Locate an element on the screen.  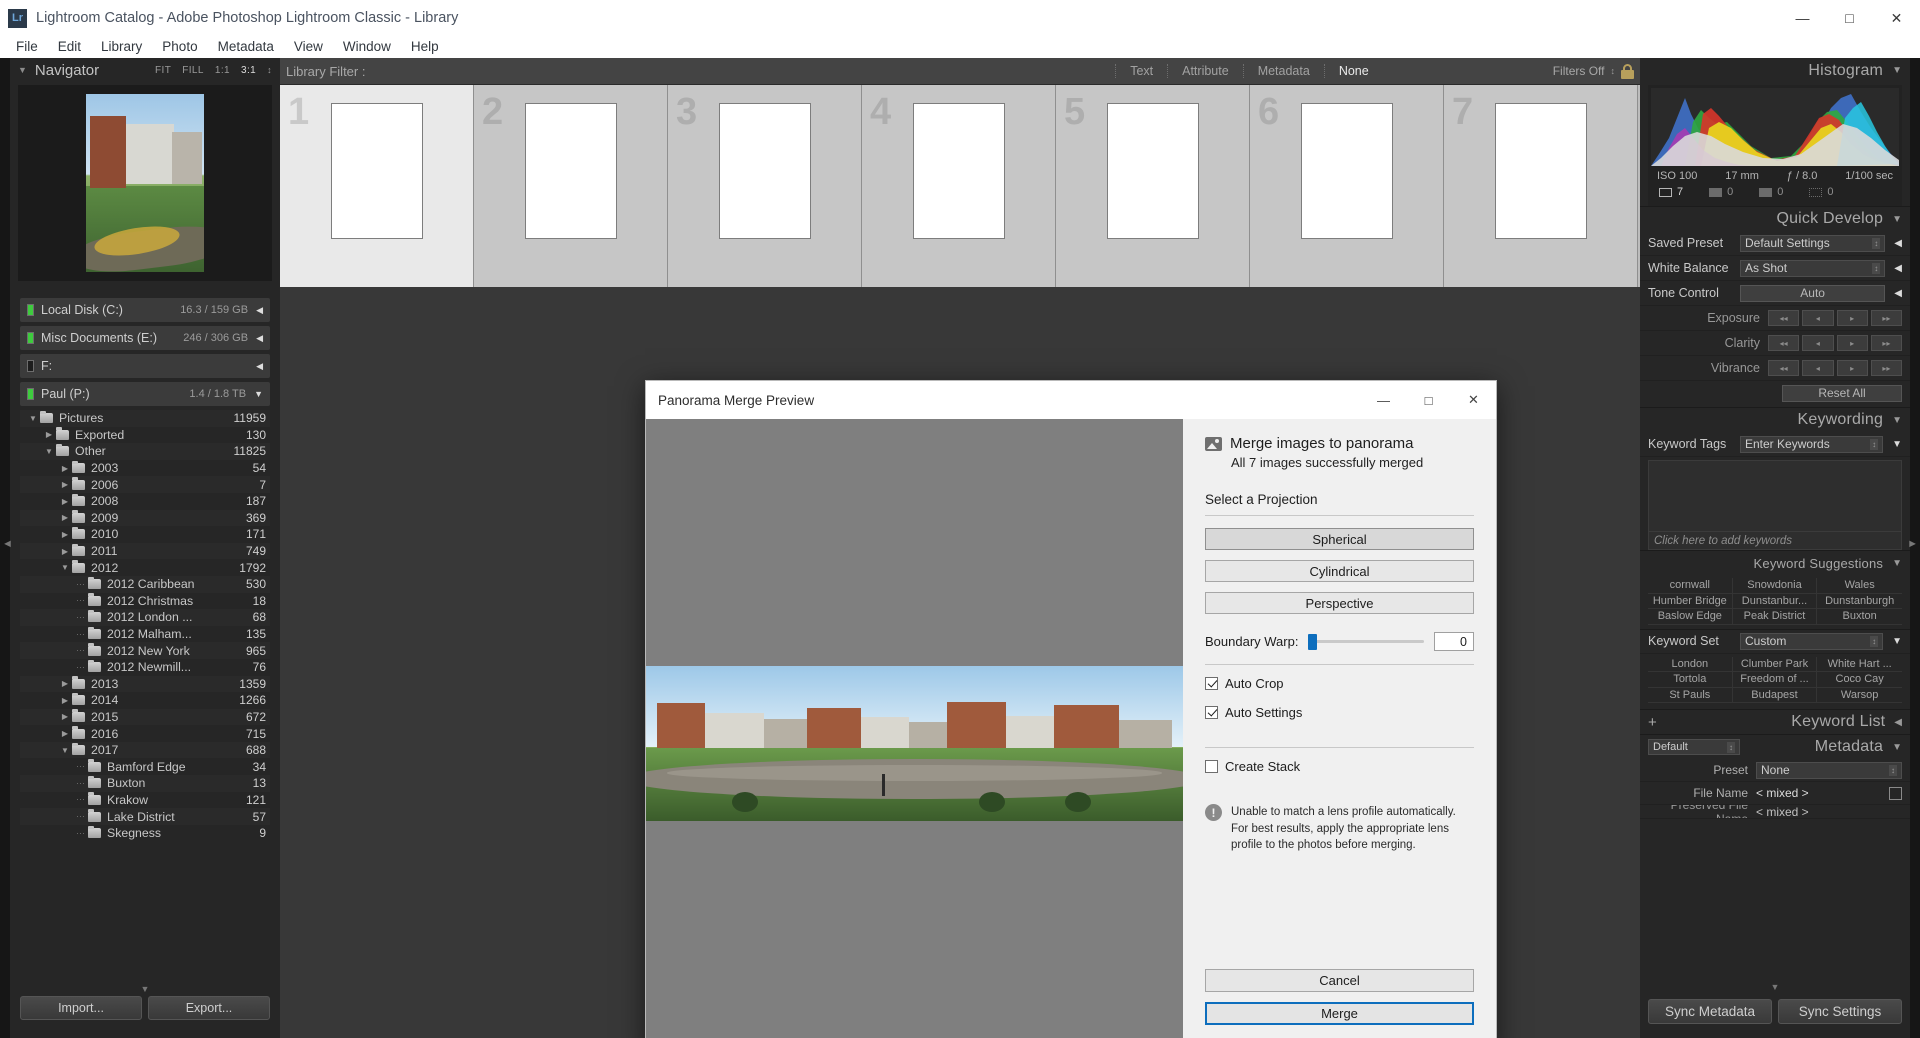
folder-row: ▶ 2016 715 is located at coordinates (145, 733).